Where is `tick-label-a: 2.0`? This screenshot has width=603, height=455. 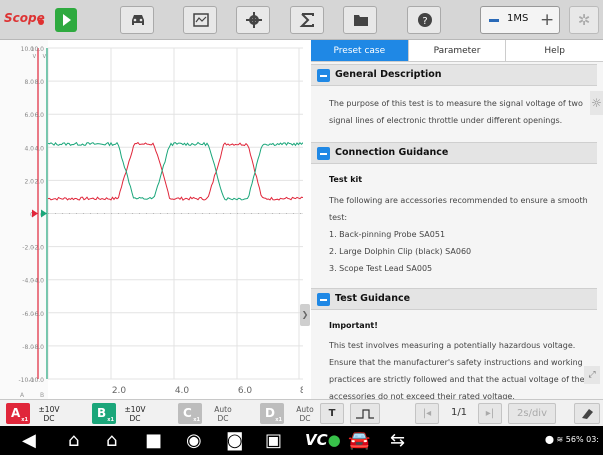
tick-label-a: 2.0 is located at coordinates (29, 181).